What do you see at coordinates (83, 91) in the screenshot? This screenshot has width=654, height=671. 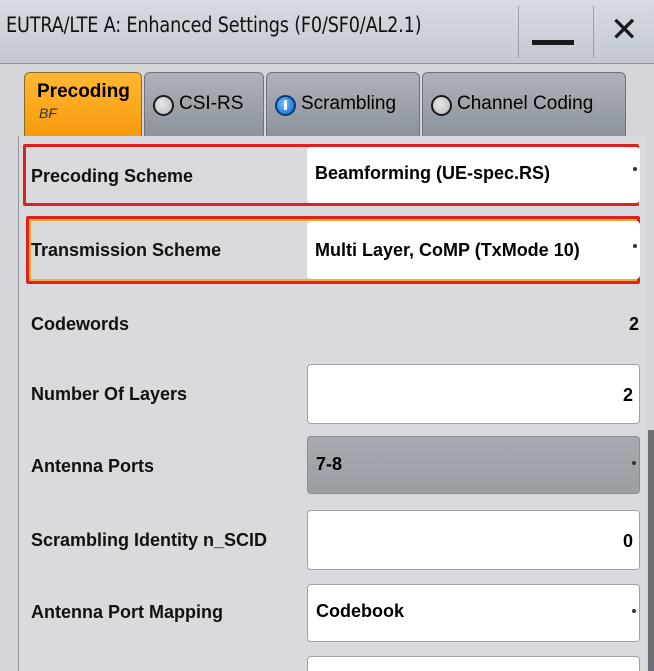 I see `tab-label: Precoding` at bounding box center [83, 91].